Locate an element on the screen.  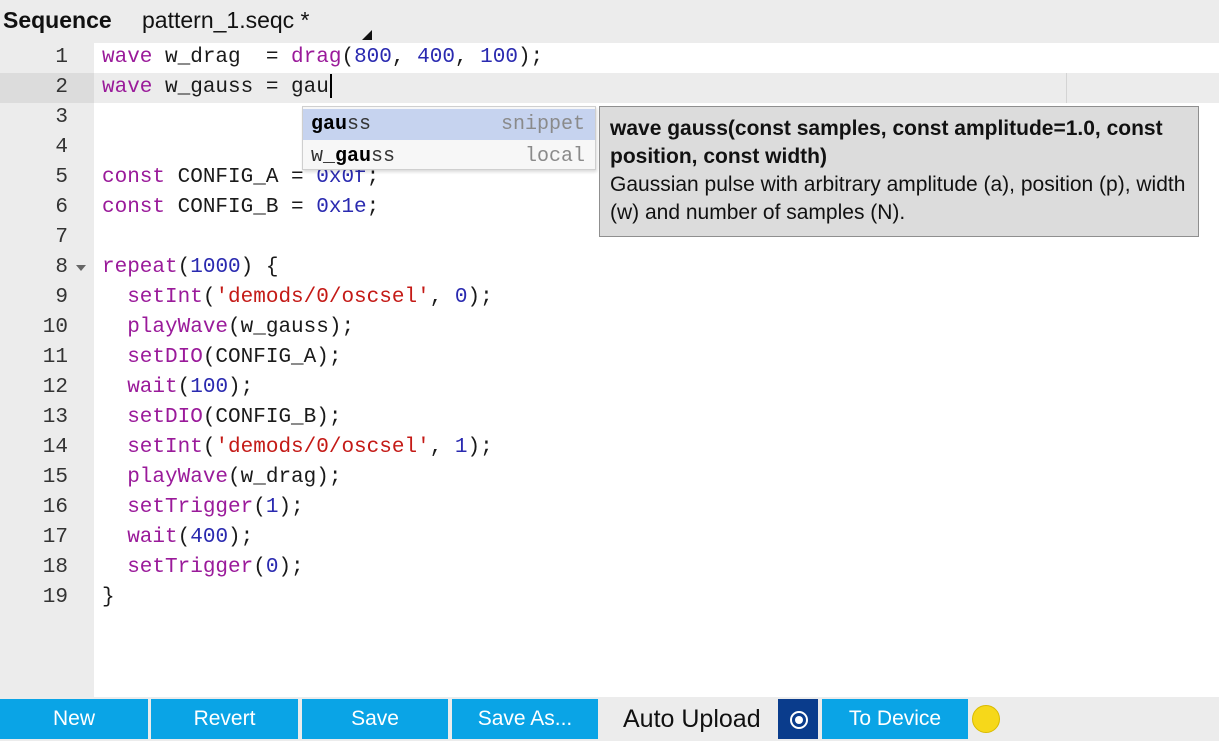
autocomplete-item-name: gauss is located at coordinates (341, 124).